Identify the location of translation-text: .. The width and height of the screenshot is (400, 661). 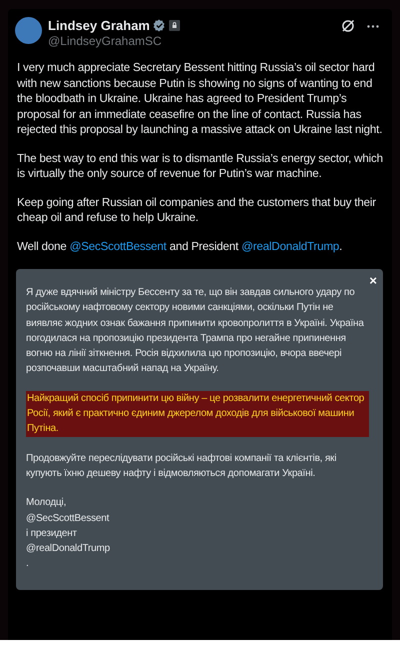
(28, 564).